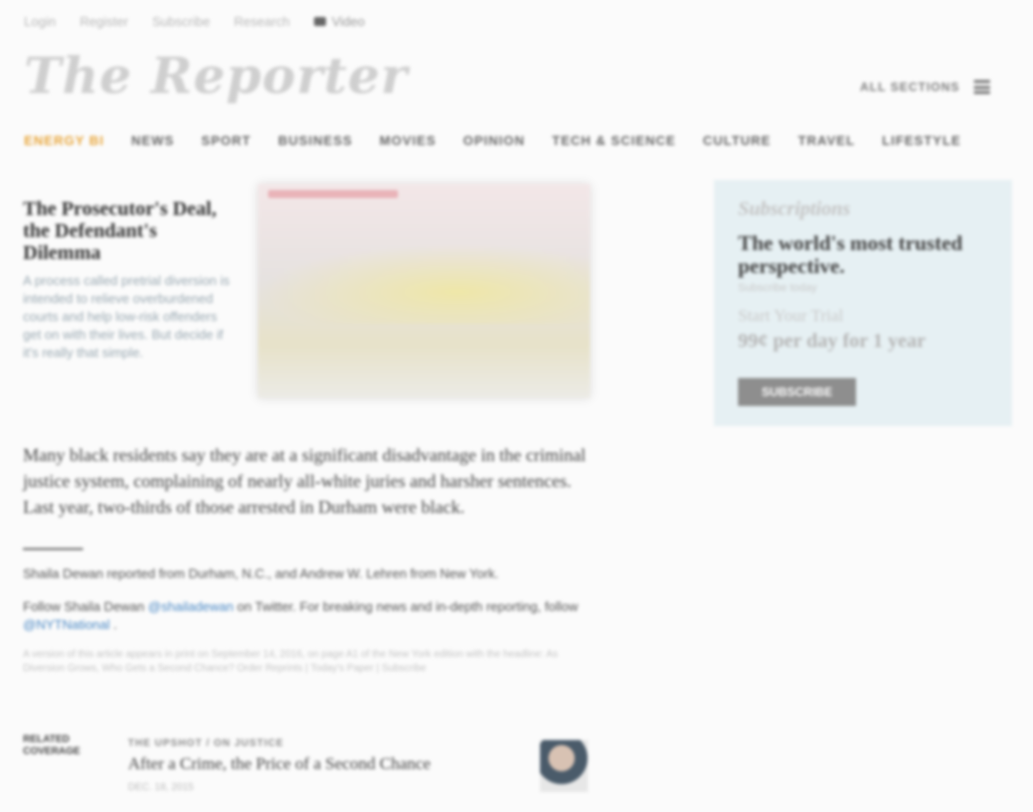  I want to click on related-kicker: THE UPSHOT / ON JUSTICE, so click(206, 743).